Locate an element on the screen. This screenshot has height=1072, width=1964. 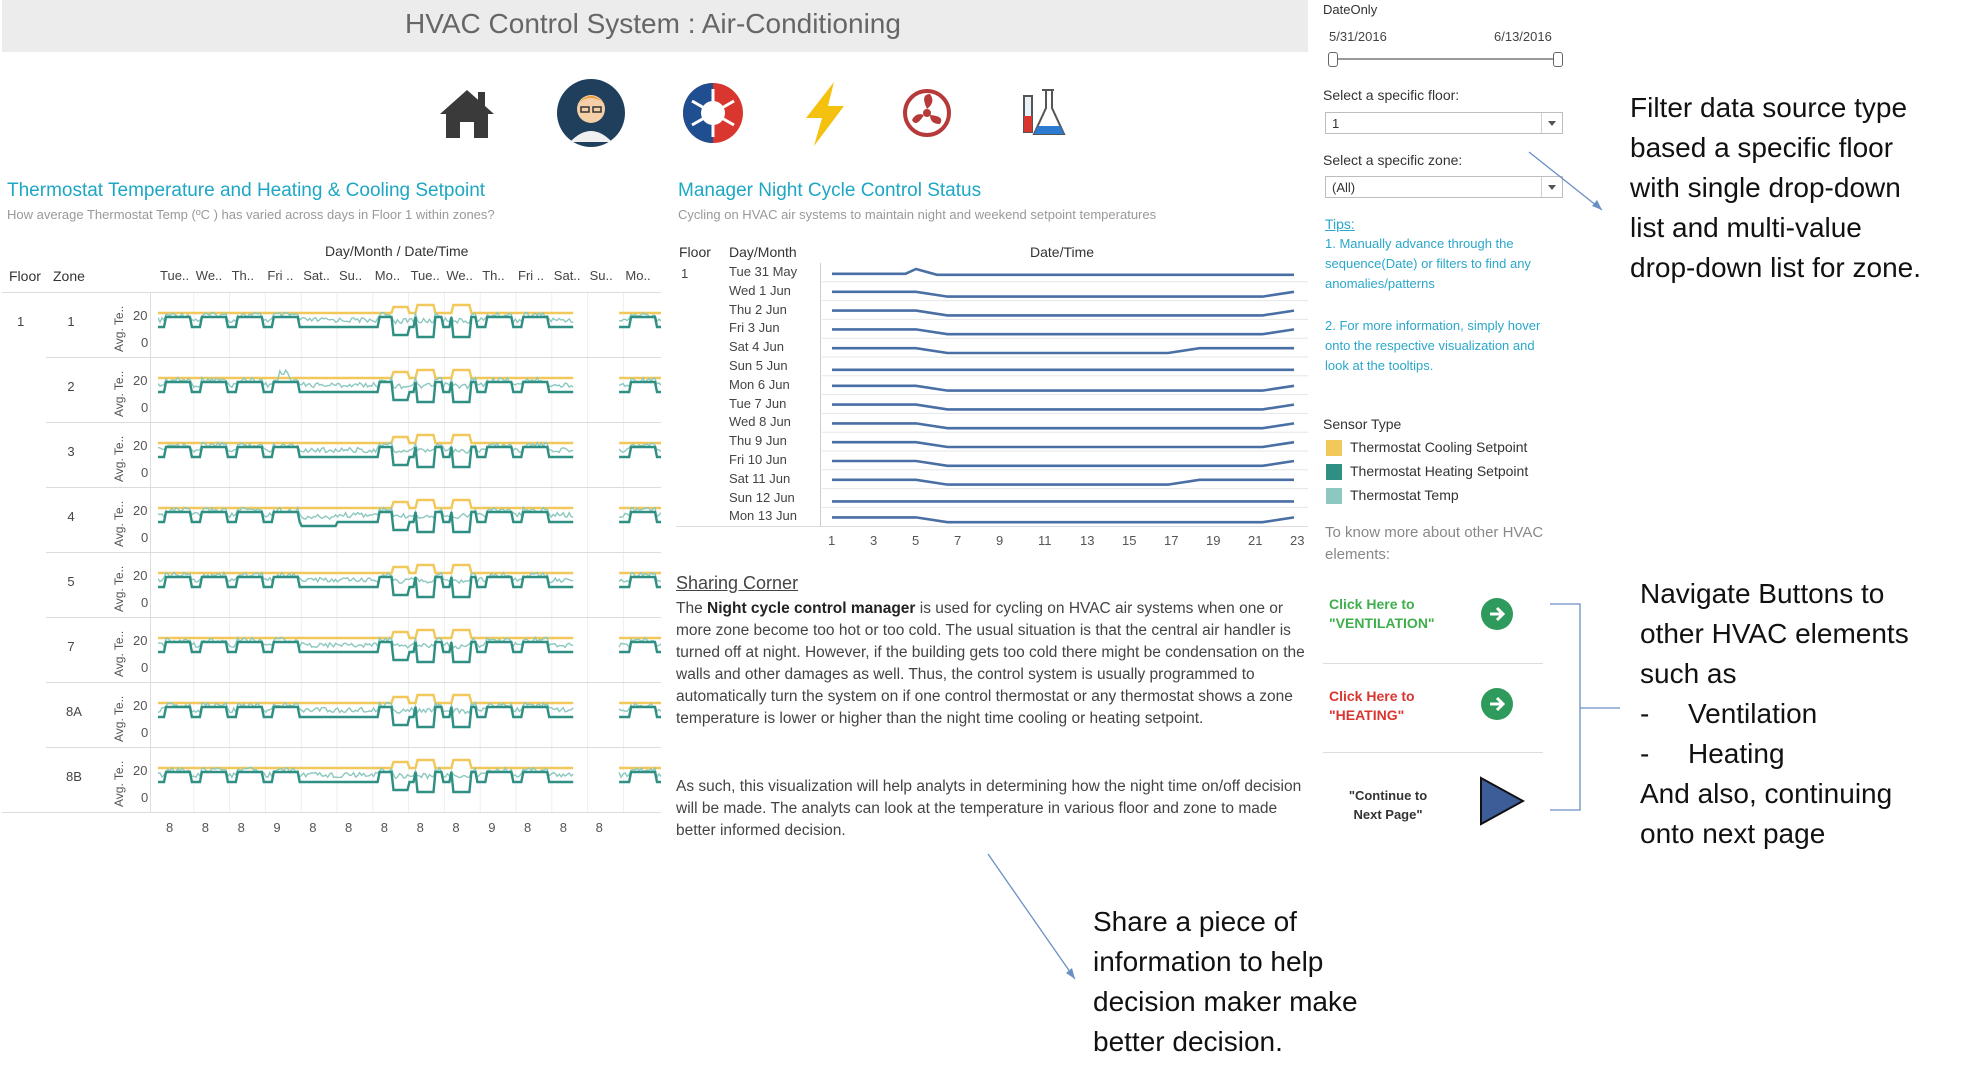
home-icon is located at coordinates (467, 113).